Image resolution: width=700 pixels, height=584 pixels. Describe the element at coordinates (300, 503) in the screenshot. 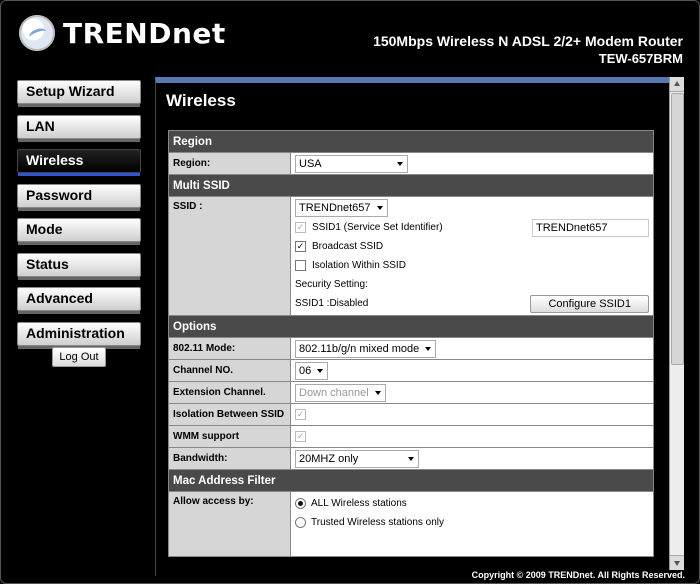

I see `all-wireless-radio` at that location.